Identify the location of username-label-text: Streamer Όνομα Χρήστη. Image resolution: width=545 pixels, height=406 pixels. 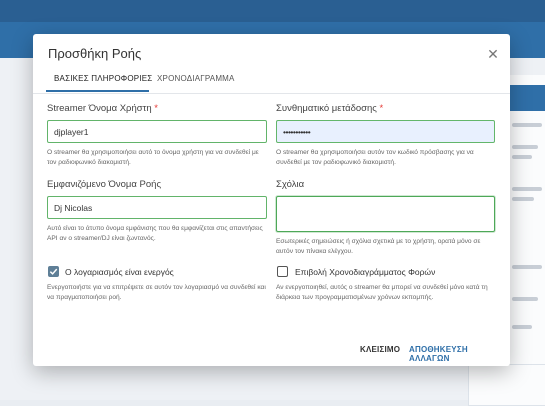
(99, 108).